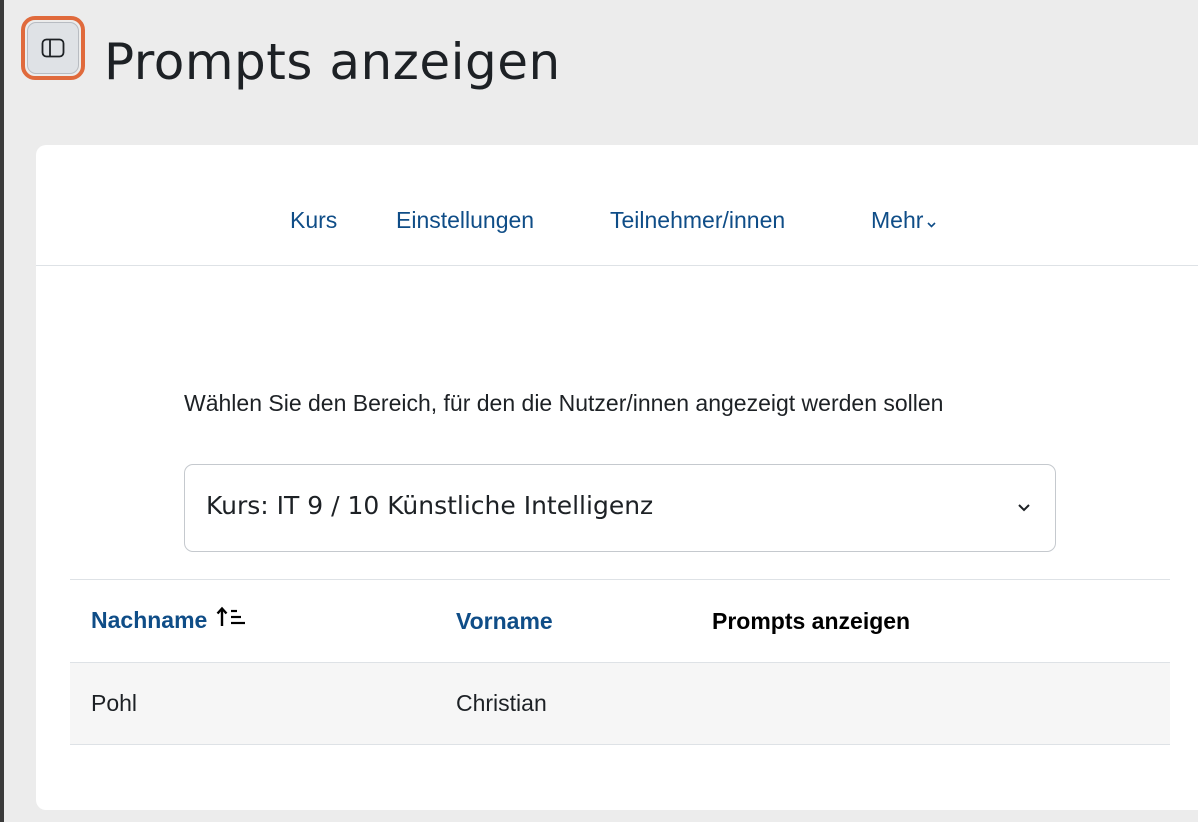 This screenshot has height=822, width=1198. Describe the element at coordinates (114, 703) in the screenshot. I see `cell-nachname: Pohl` at that location.